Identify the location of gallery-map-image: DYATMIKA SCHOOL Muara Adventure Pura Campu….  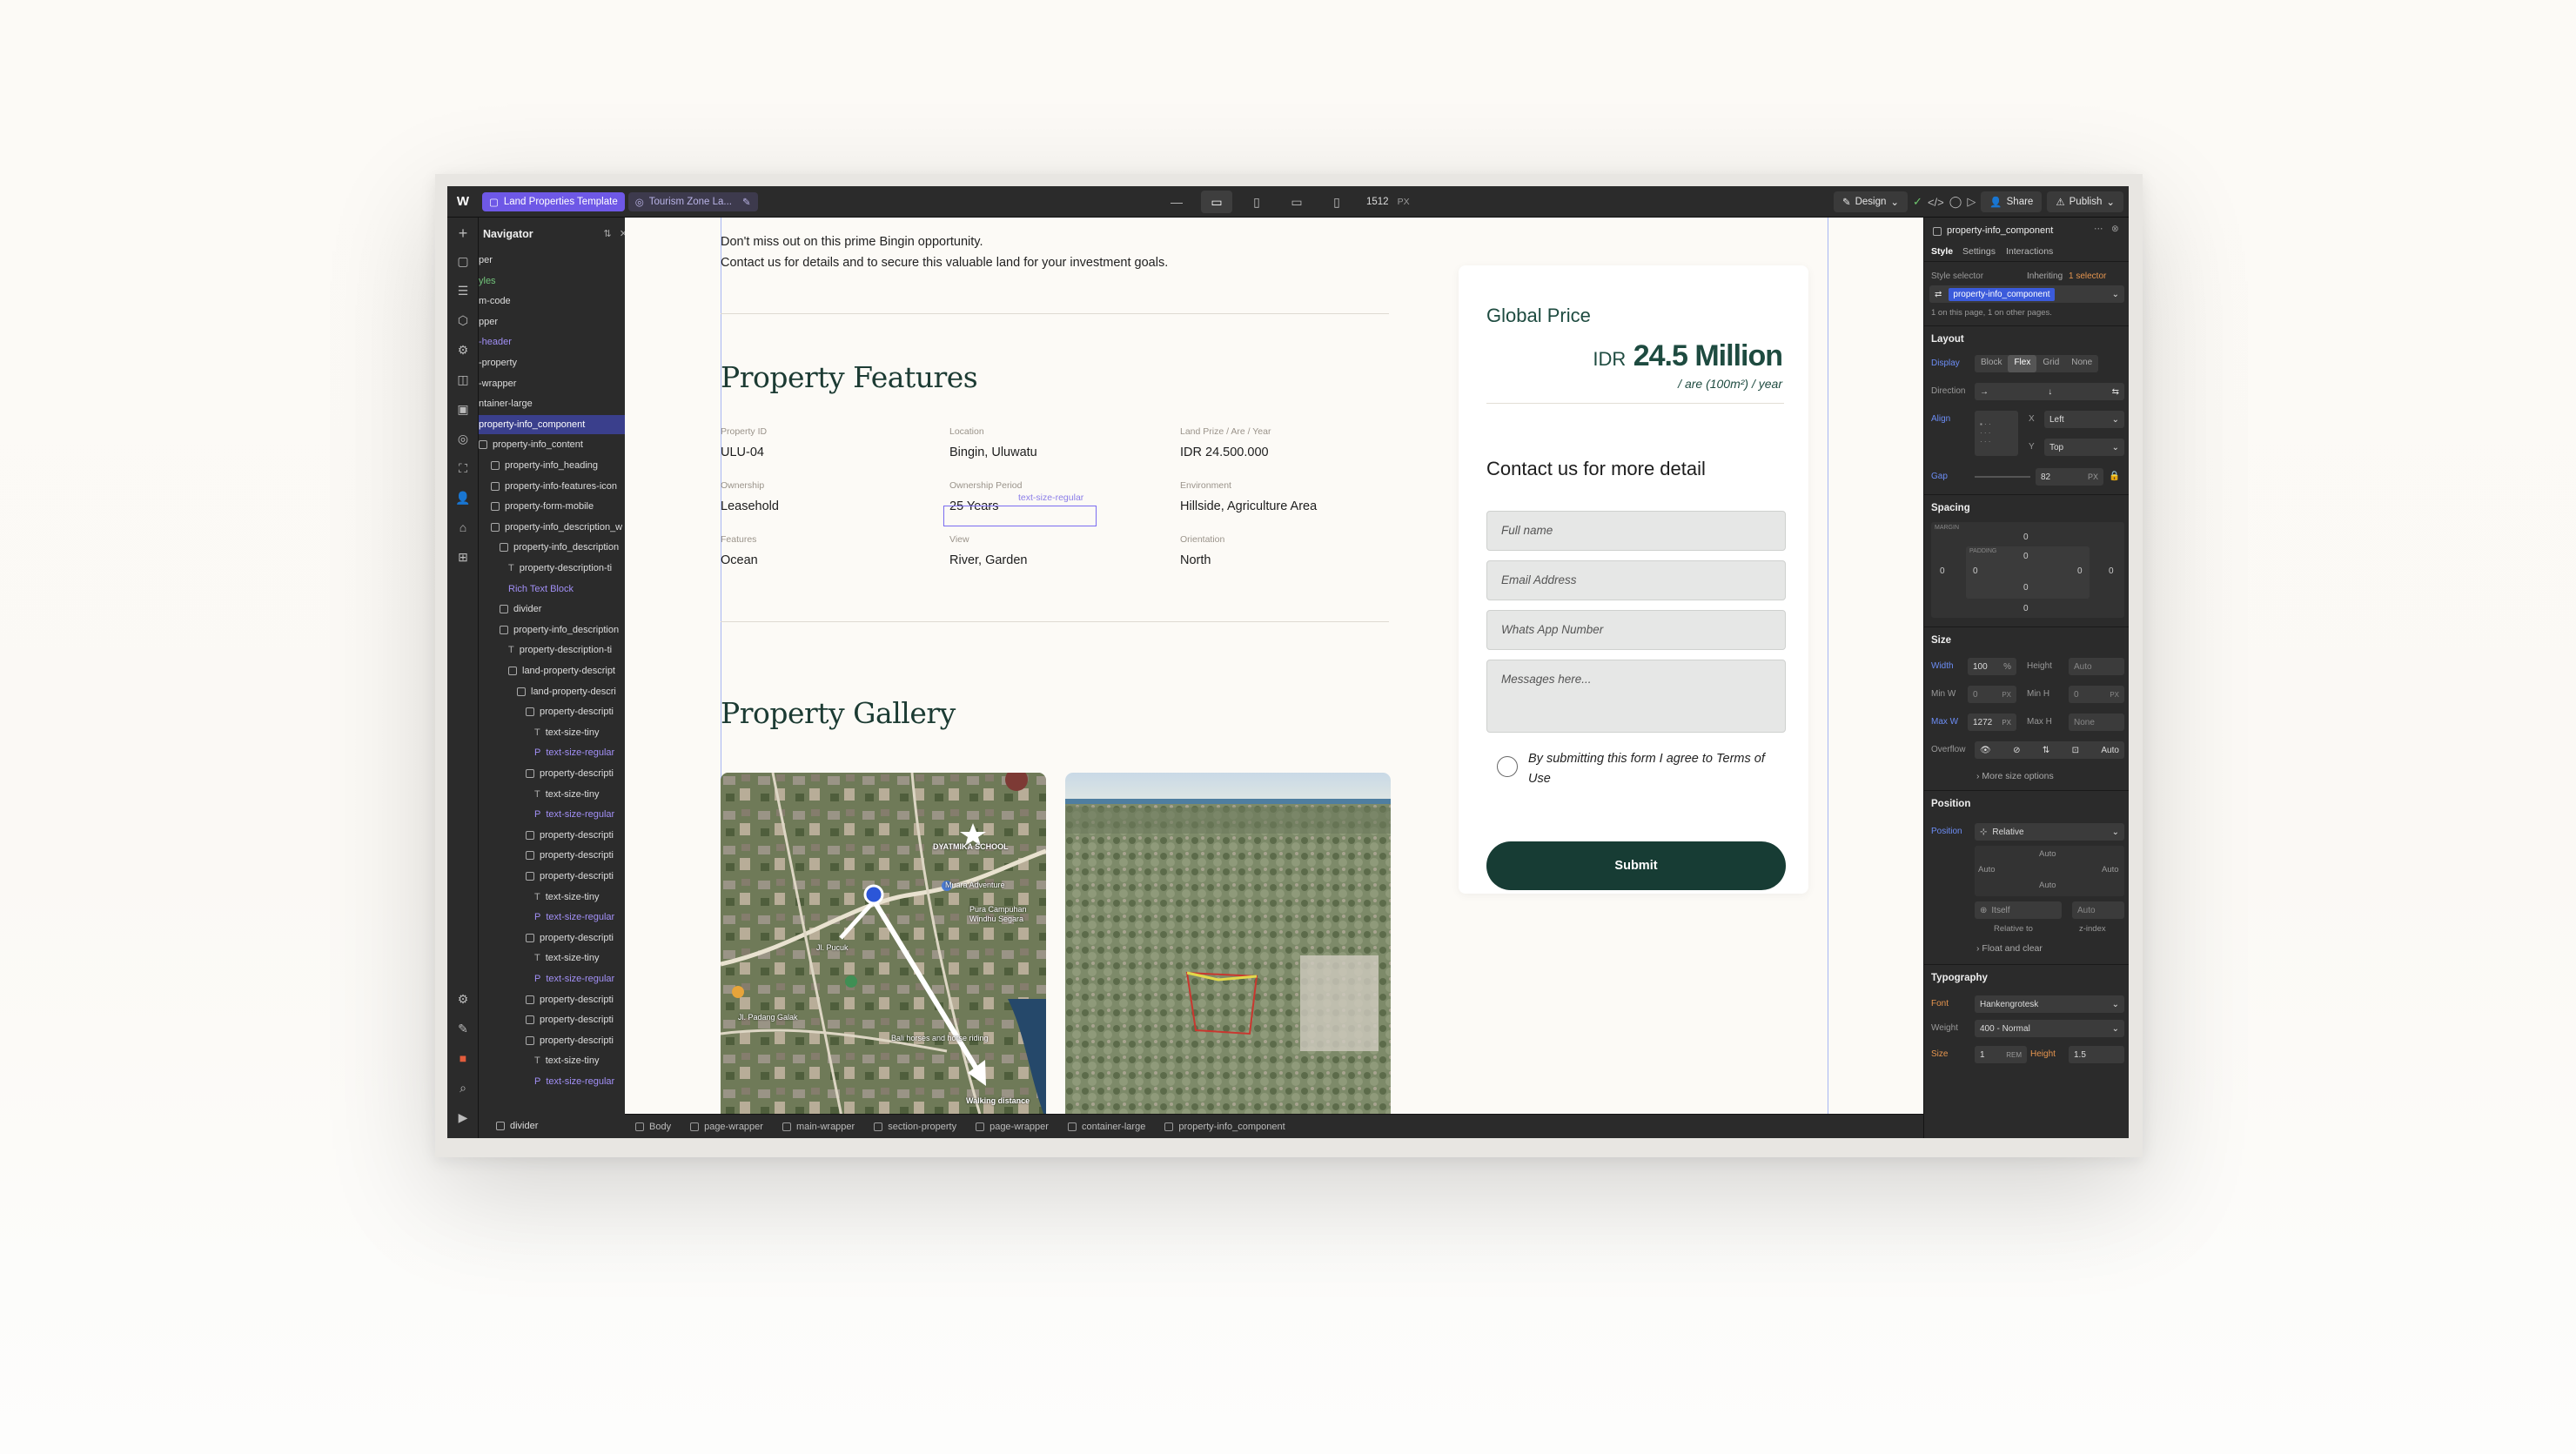
(883, 944).